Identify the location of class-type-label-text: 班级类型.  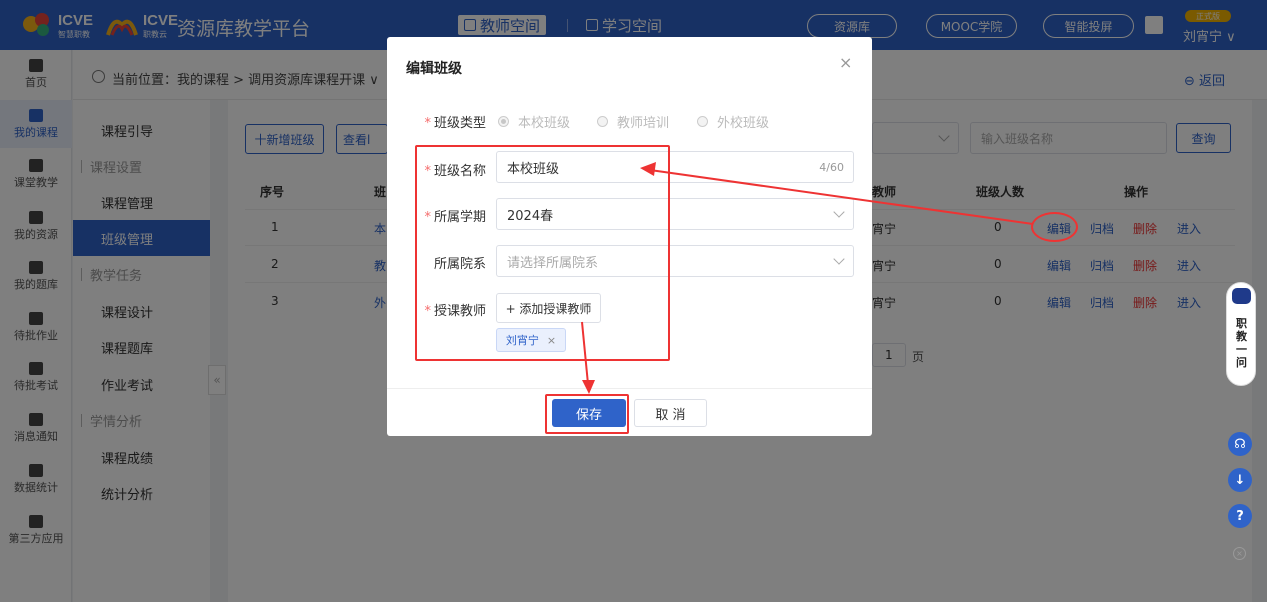
(459, 123).